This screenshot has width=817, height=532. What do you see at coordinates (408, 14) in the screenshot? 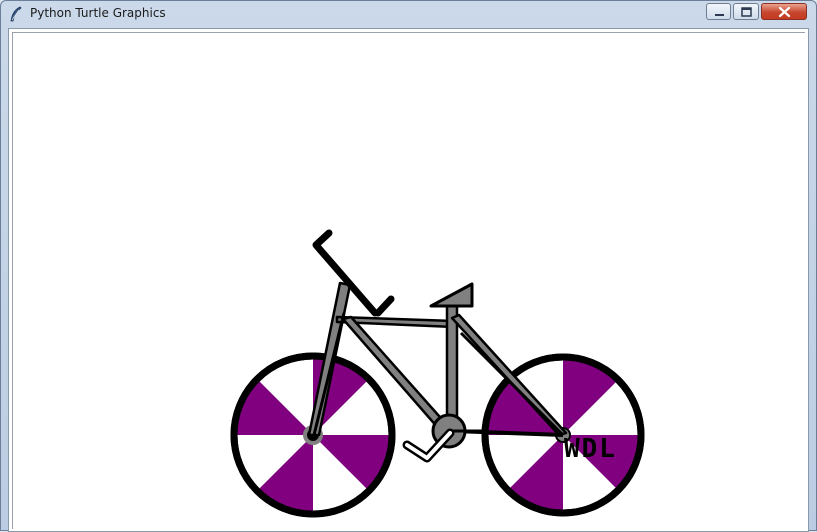
I see `title-bar: Python Turtle Graphics` at bounding box center [408, 14].